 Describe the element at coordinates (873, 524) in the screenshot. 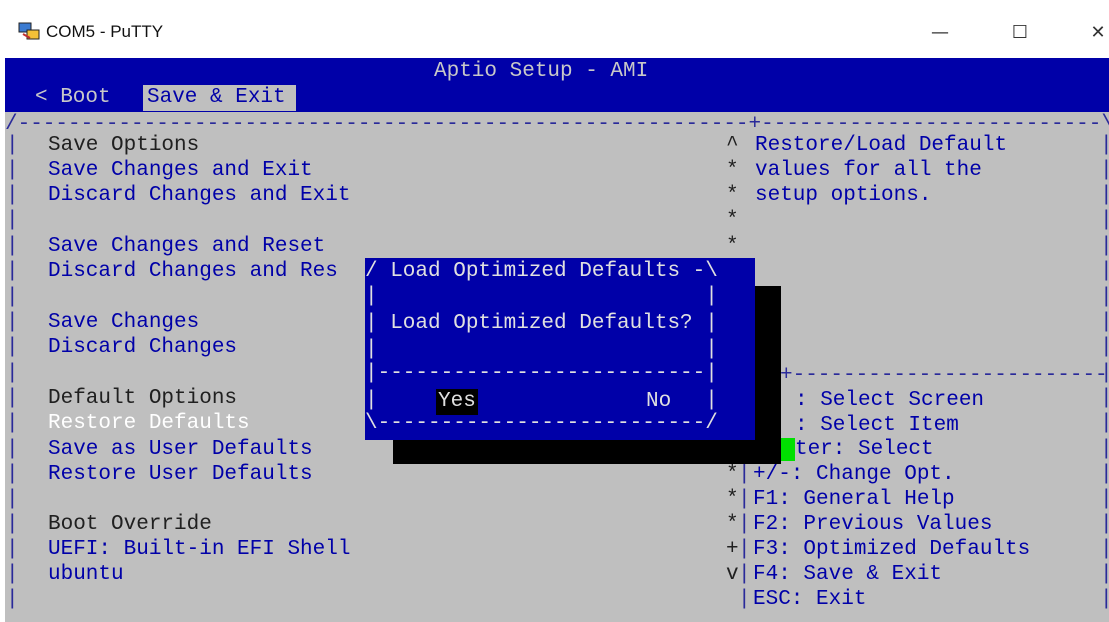

I see `key-help-line: F2: Previous Values` at that location.